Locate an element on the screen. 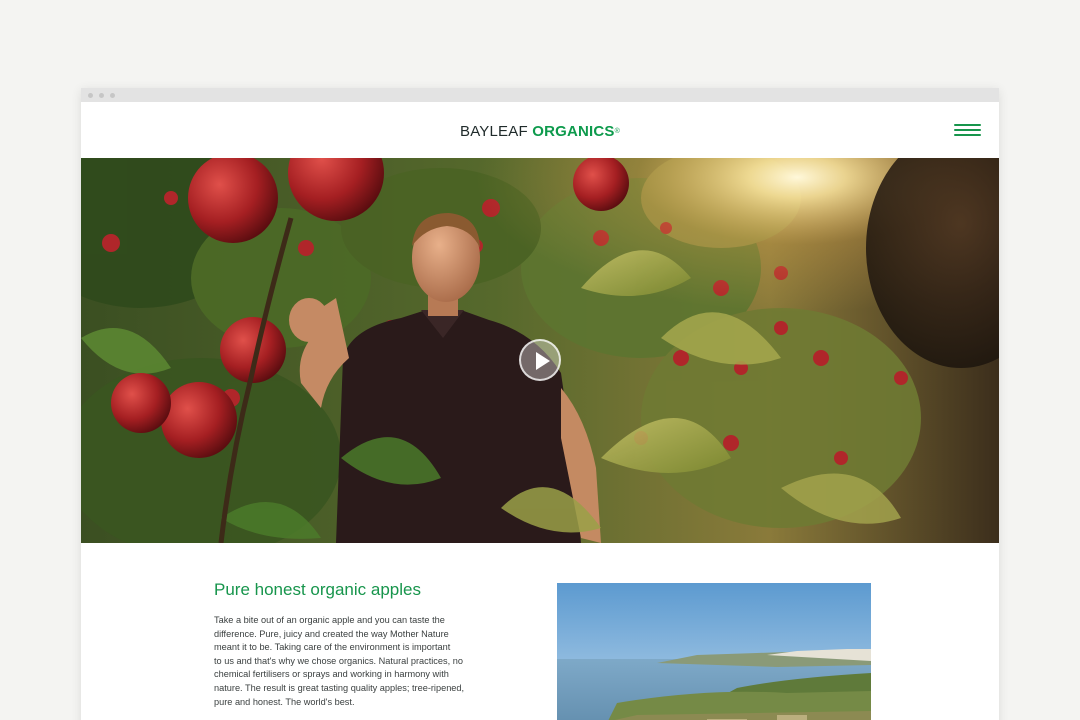 The width and height of the screenshot is (1080, 720). aerial-image is located at coordinates (714, 651).